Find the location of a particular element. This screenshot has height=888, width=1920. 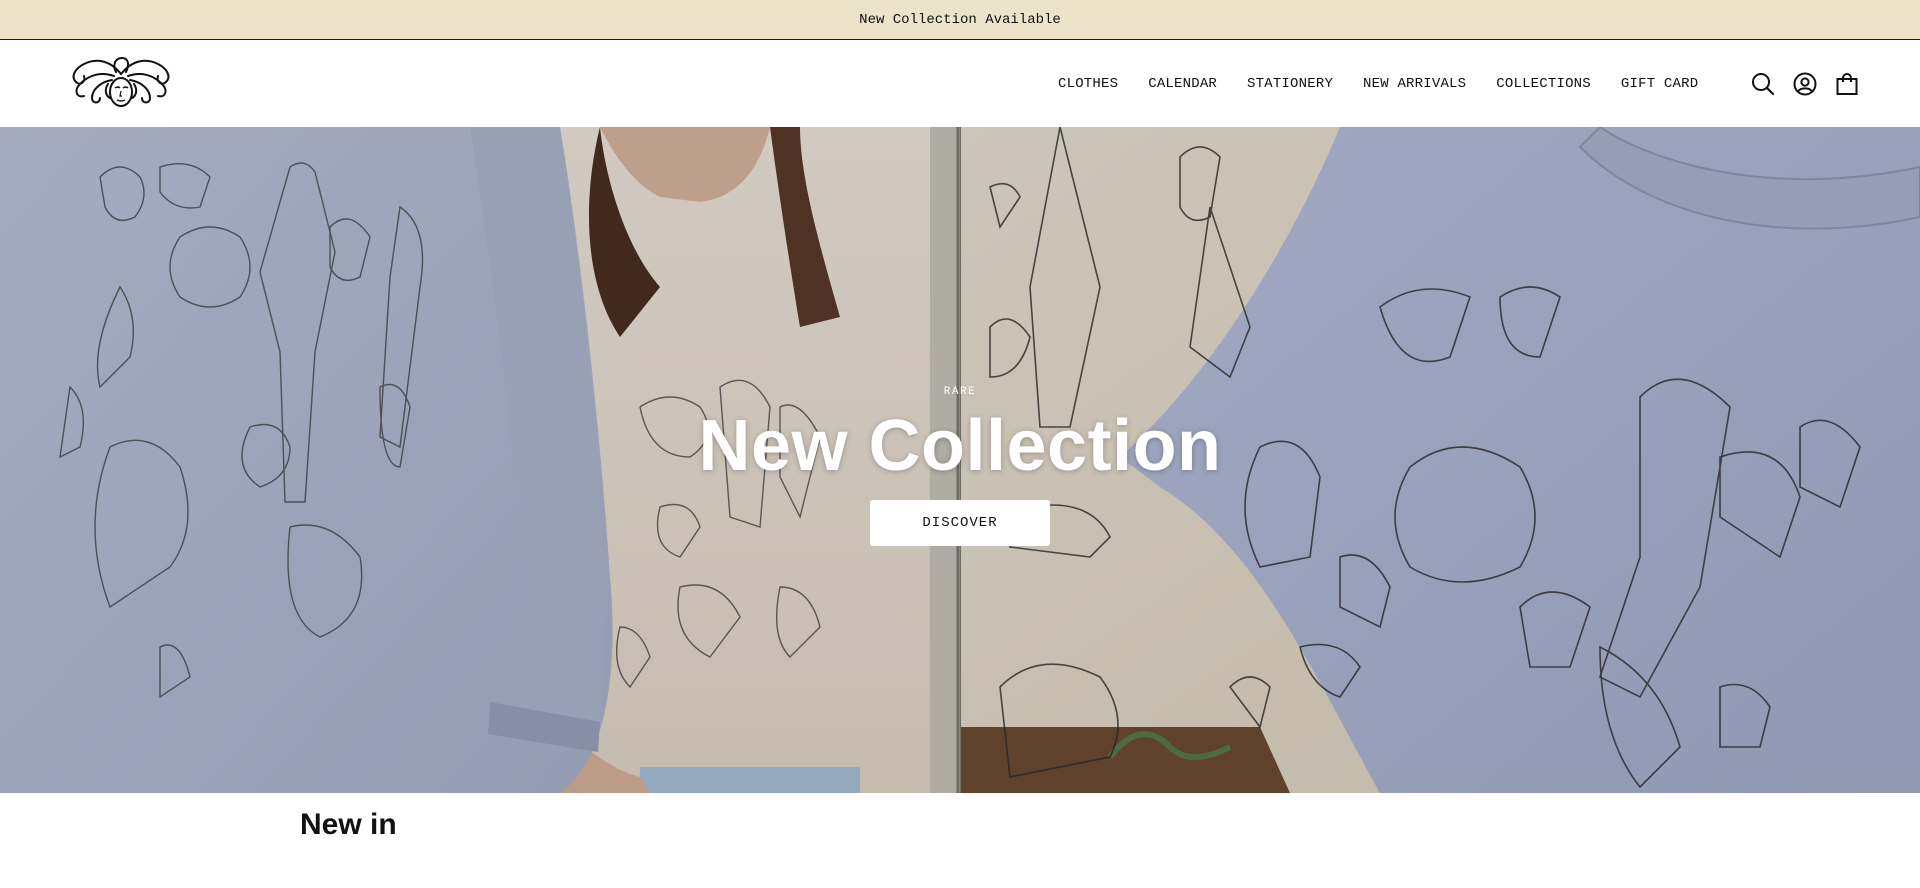

new-in-heading: New in is located at coordinates (348, 824).